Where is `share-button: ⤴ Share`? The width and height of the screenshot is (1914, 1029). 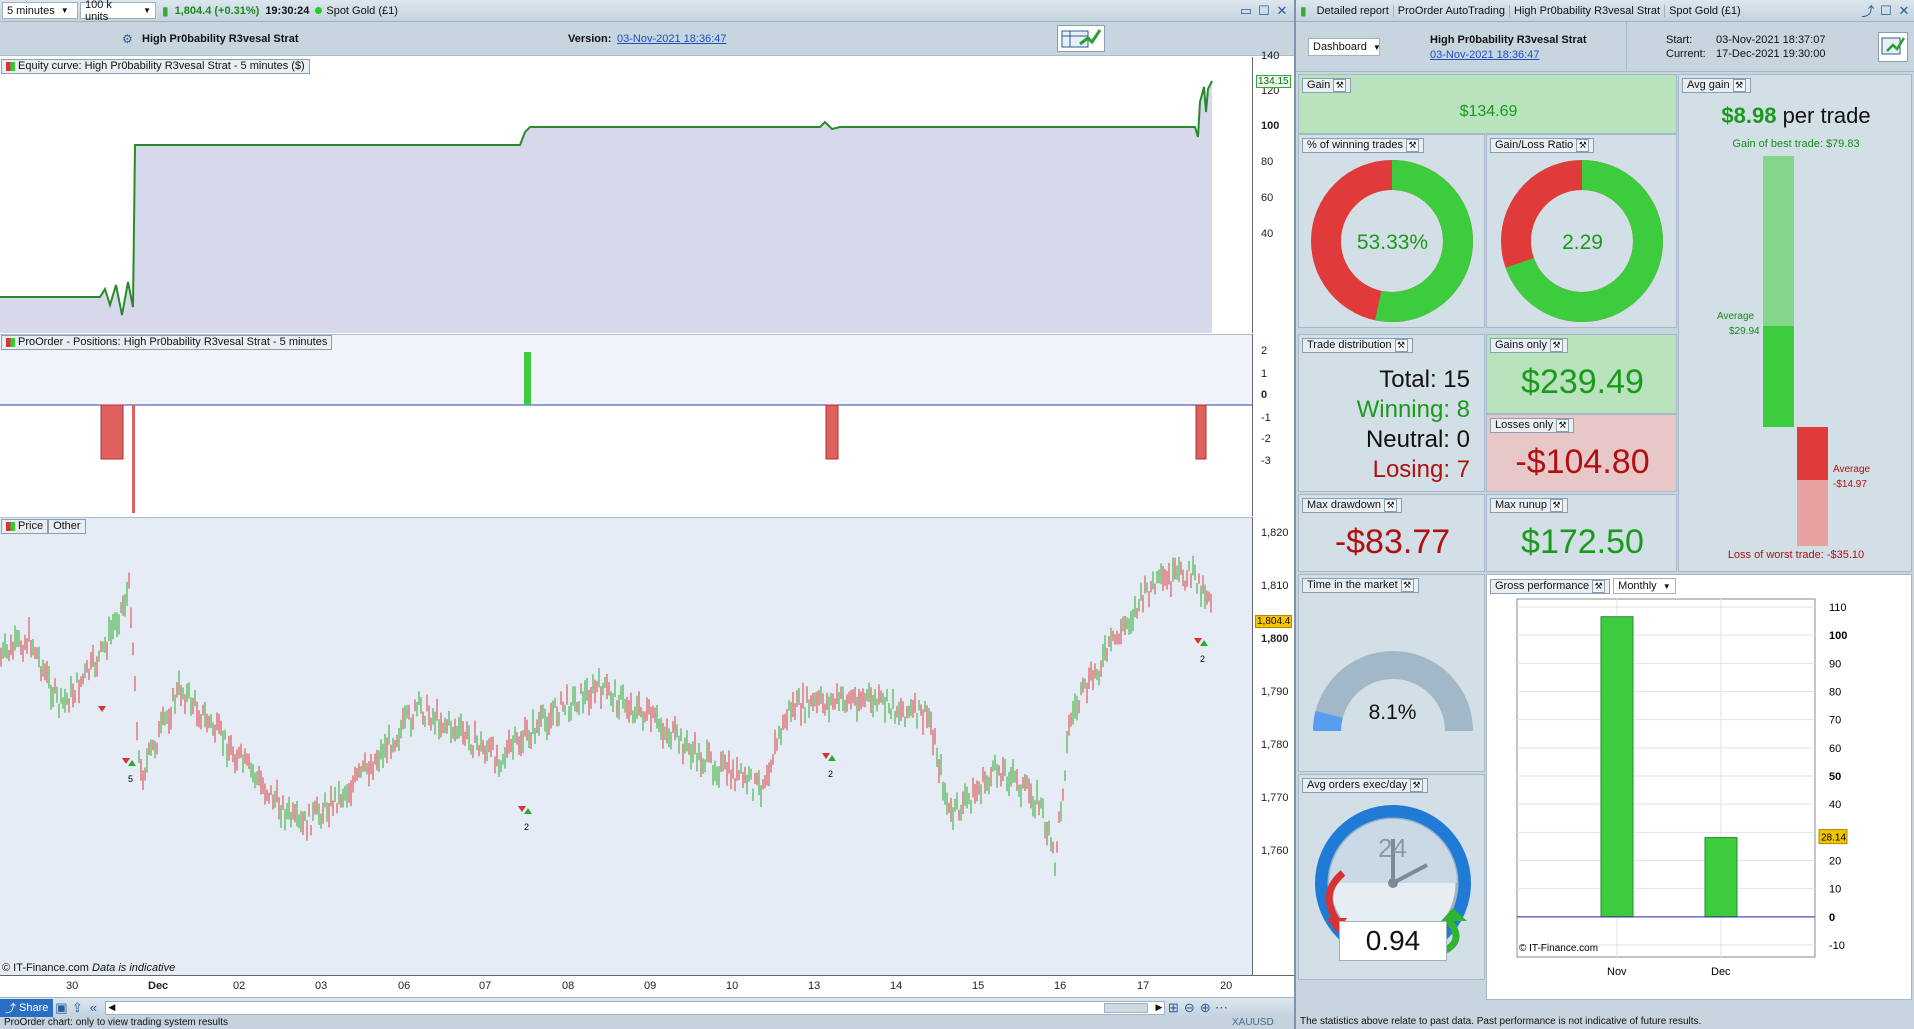
share-button: ⤴ Share is located at coordinates (27, 1007).